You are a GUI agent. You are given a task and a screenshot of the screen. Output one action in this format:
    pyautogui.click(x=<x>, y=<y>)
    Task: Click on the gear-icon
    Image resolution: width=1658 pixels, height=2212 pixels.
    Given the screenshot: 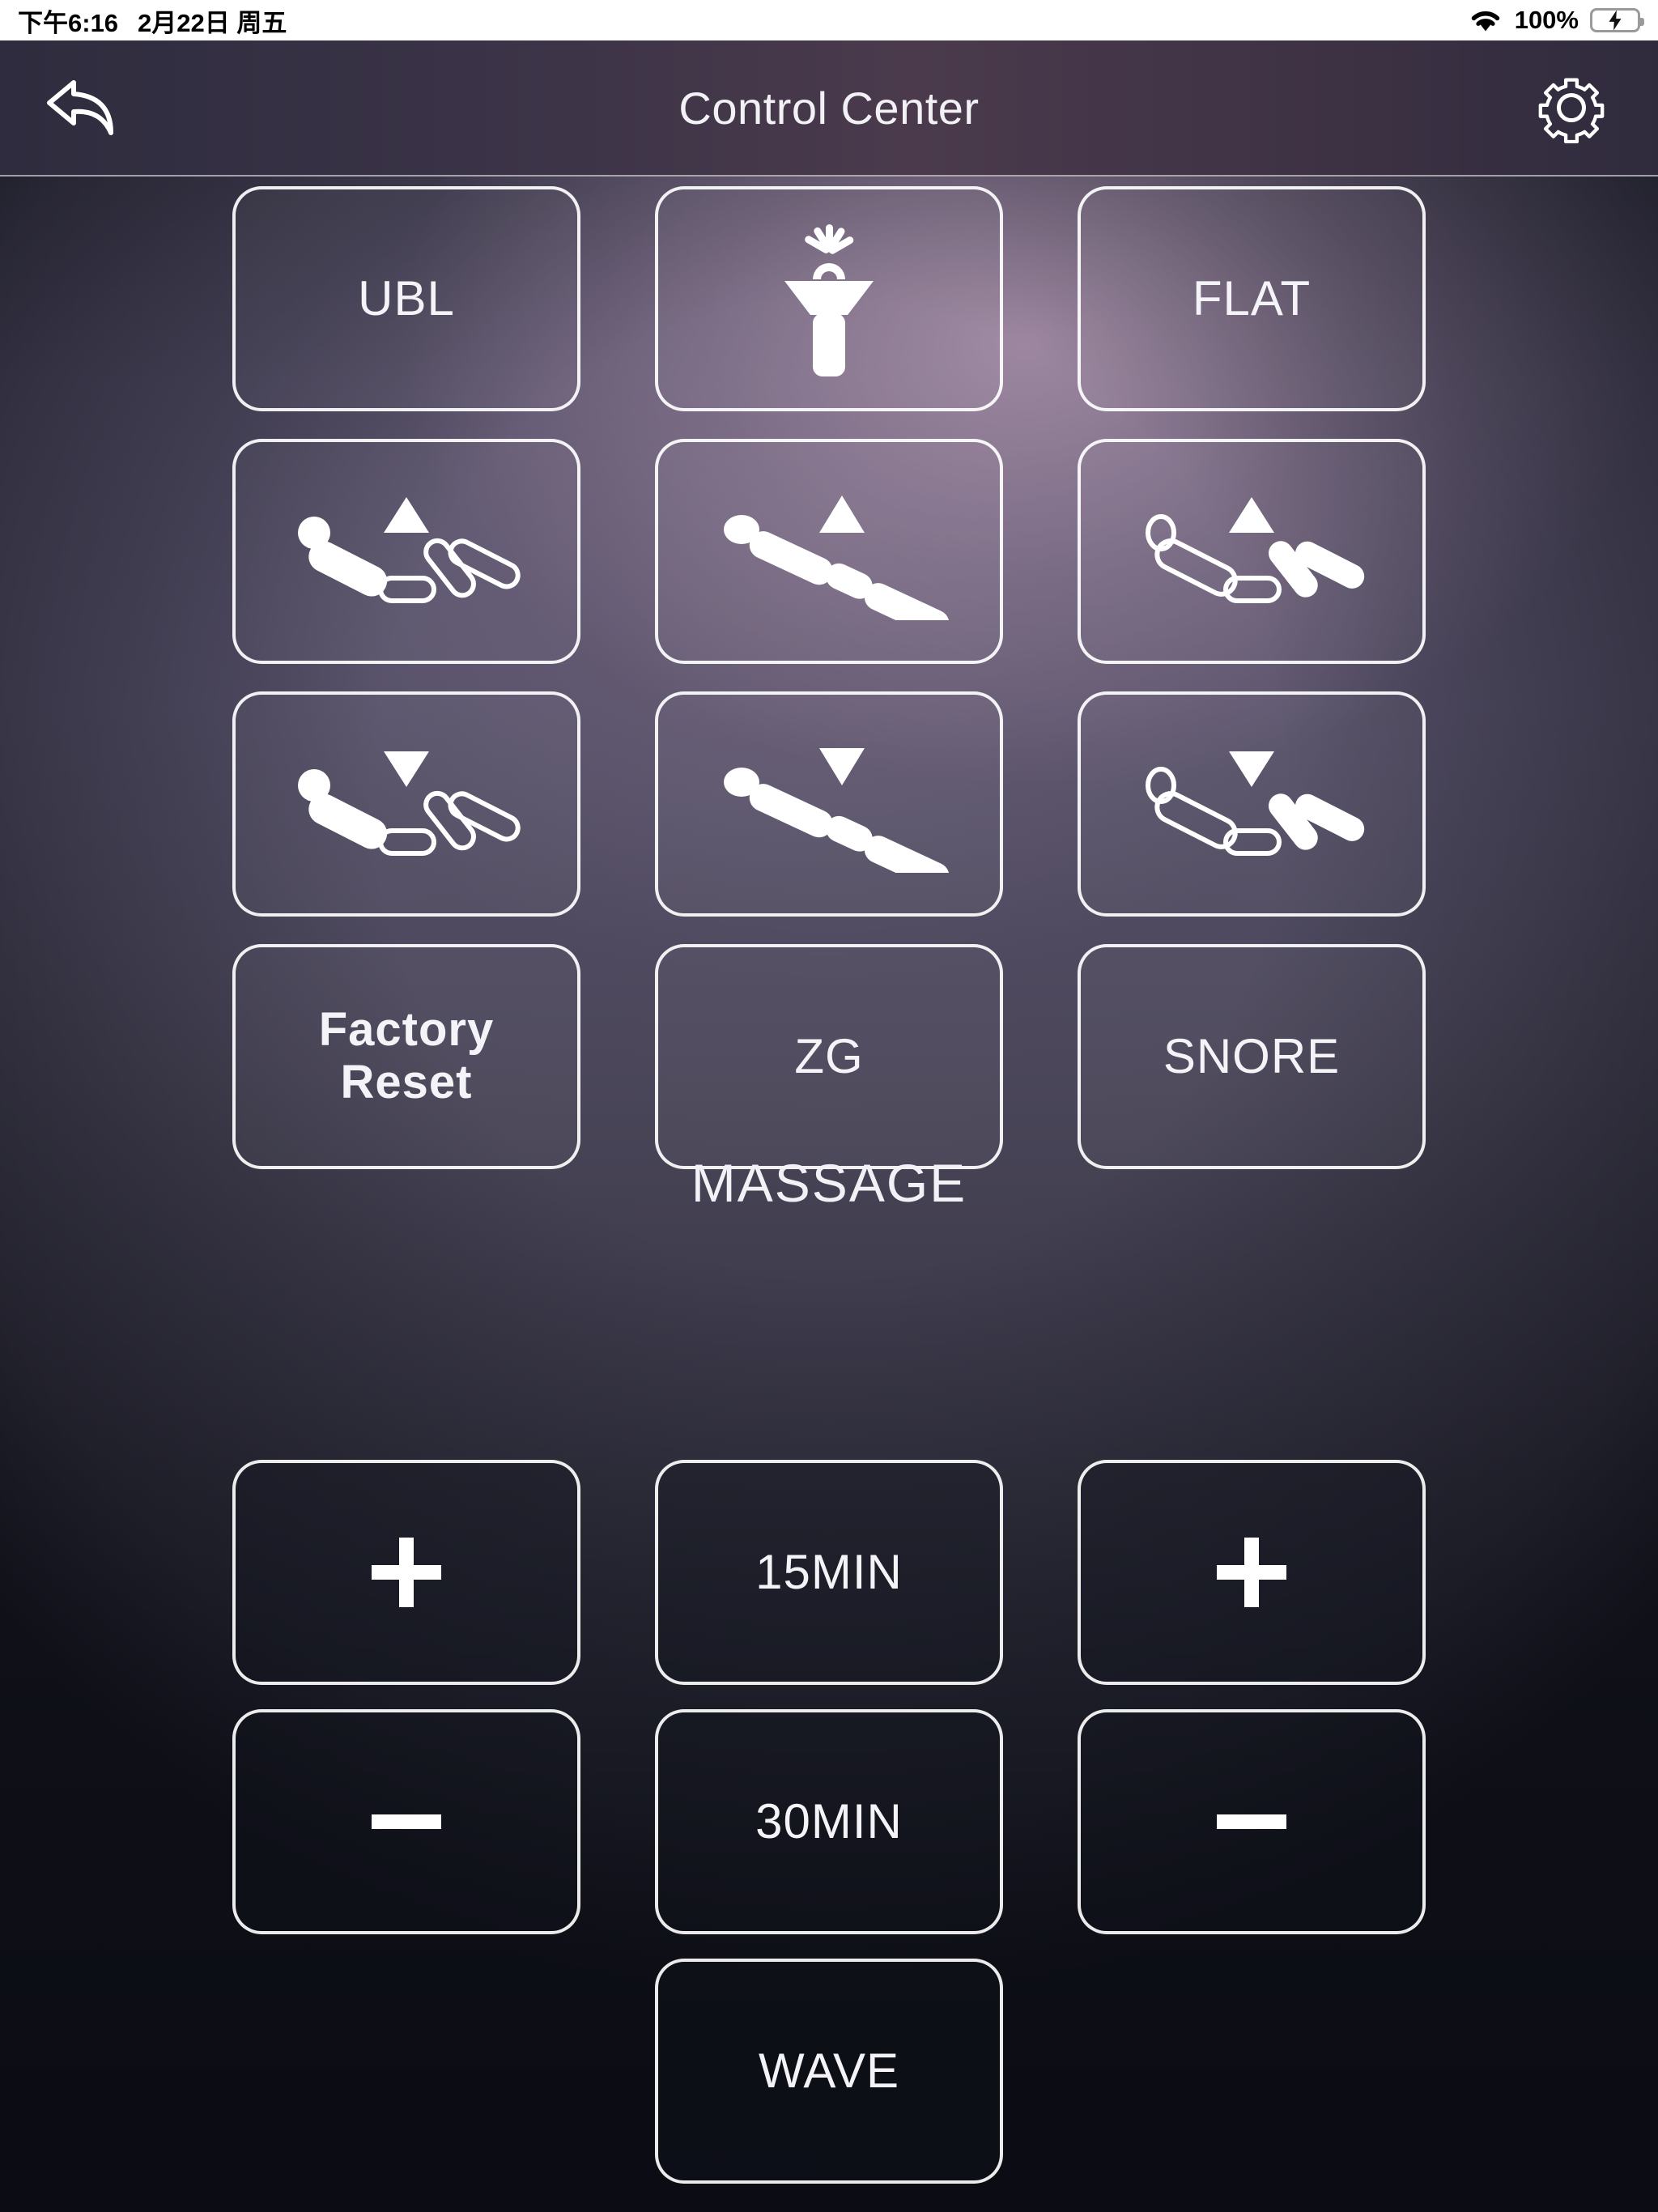 What is the action you would take?
    pyautogui.click(x=1571, y=108)
    